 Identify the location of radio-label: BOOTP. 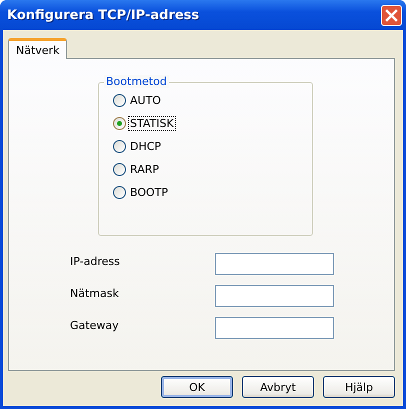
(149, 192).